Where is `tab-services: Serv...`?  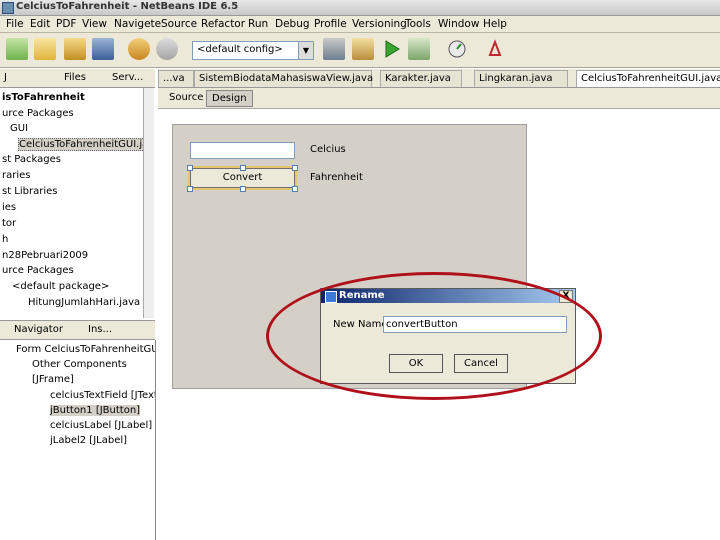
tab-services: Serv... is located at coordinates (127, 77).